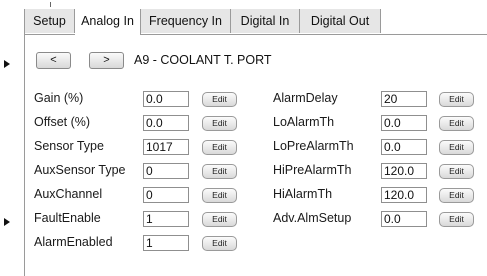 The height and width of the screenshot is (276, 487). Describe the element at coordinates (456, 123) in the screenshot. I see `lo-alarm-th-edit-button: Edit` at that location.